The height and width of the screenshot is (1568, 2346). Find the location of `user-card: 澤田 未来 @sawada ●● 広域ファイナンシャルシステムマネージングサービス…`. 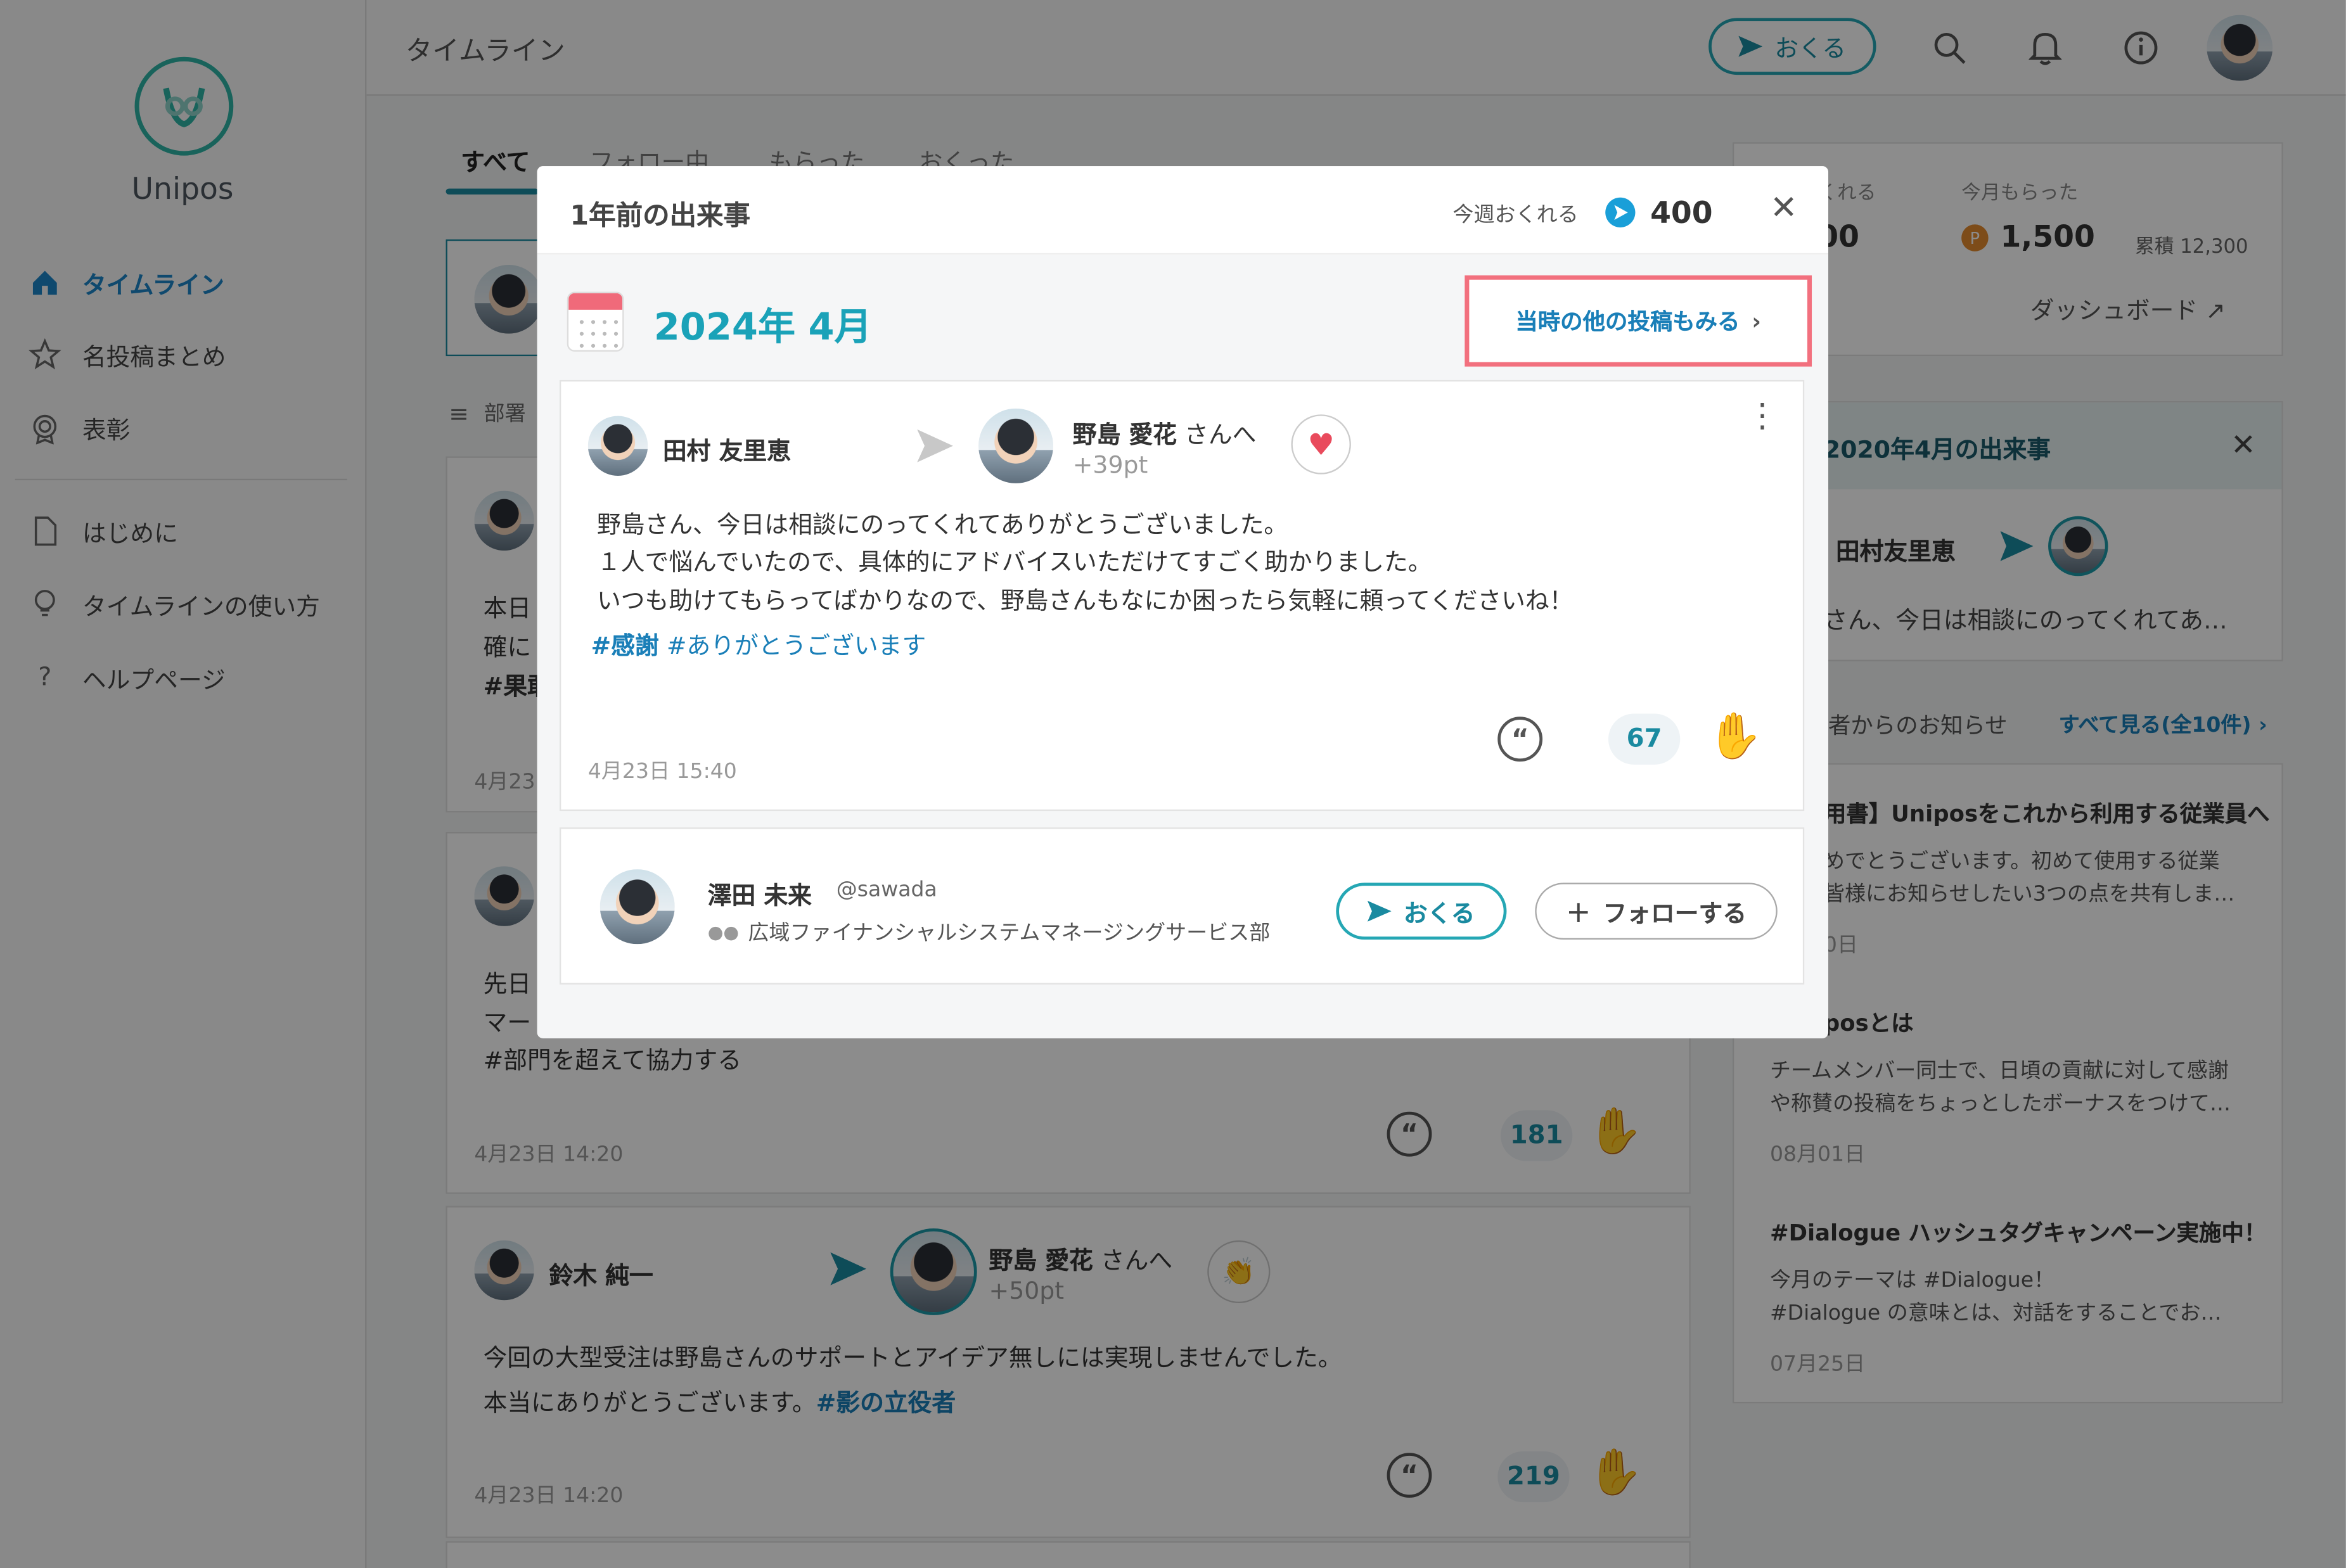

user-card: 澤田 未来 @sawada ●● 広域ファイナンシャルシステムマネージングサービス… is located at coordinates (1182, 906).